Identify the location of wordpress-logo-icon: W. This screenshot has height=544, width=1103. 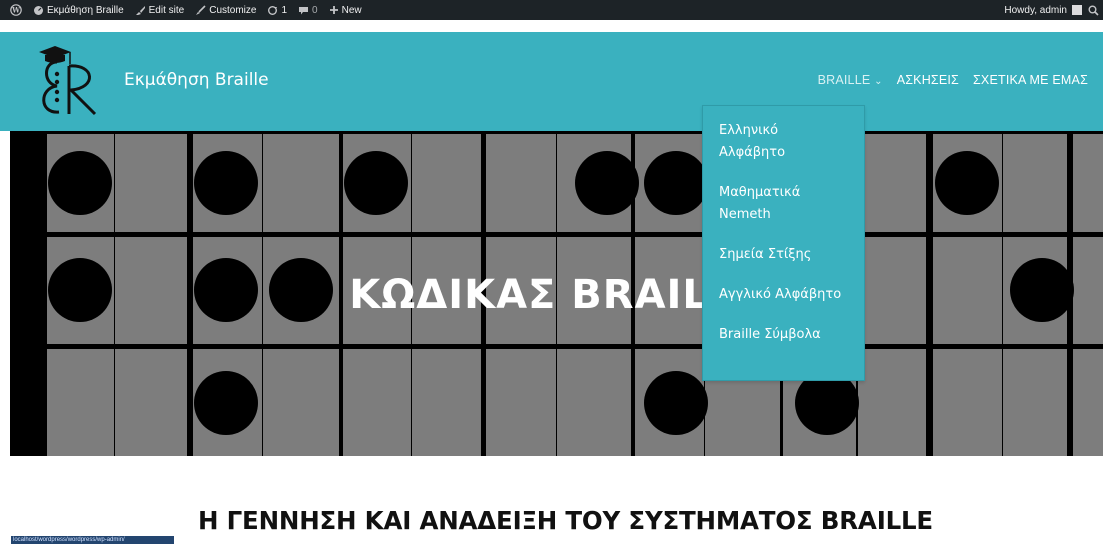
(16, 10).